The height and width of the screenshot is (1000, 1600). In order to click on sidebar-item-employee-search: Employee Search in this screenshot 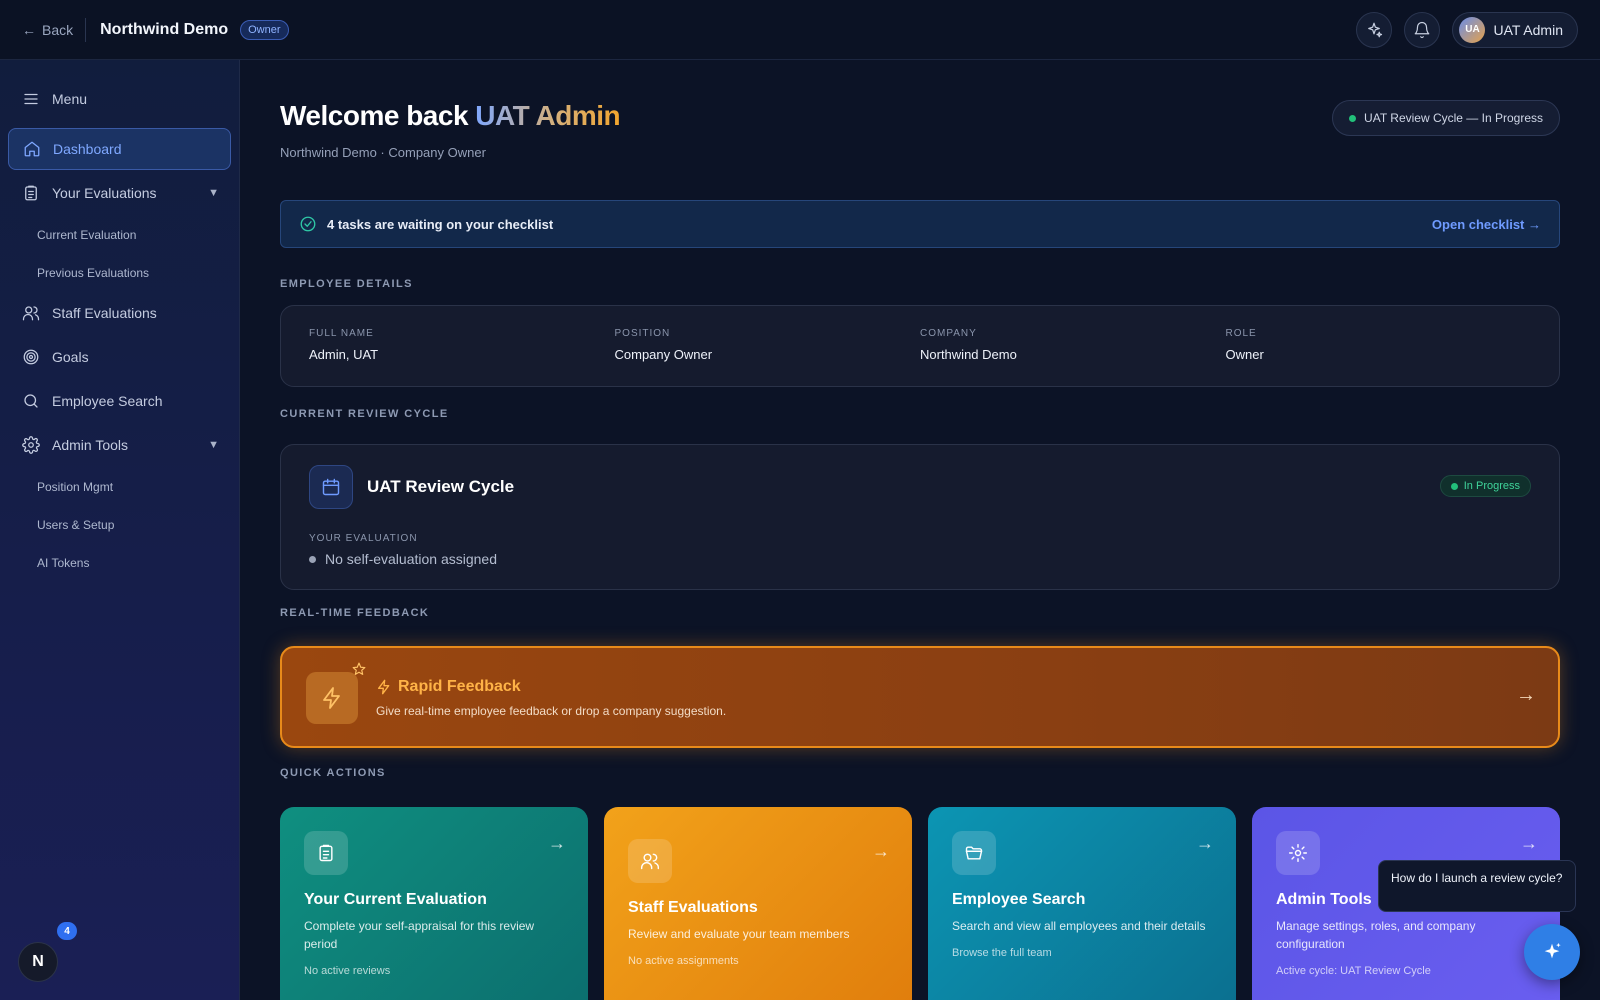, I will do `click(119, 401)`.